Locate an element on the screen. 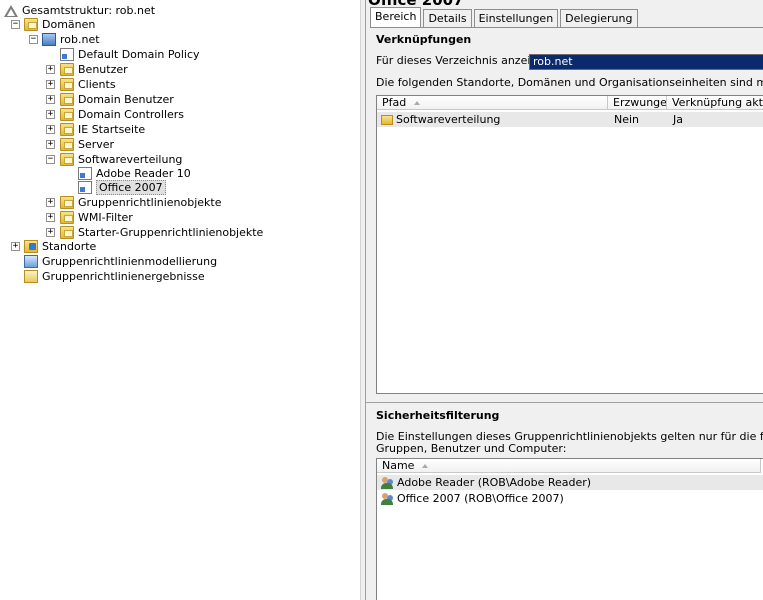 This screenshot has height=600, width=763. tree-item-domains: Domänen is located at coordinates (59, 24).